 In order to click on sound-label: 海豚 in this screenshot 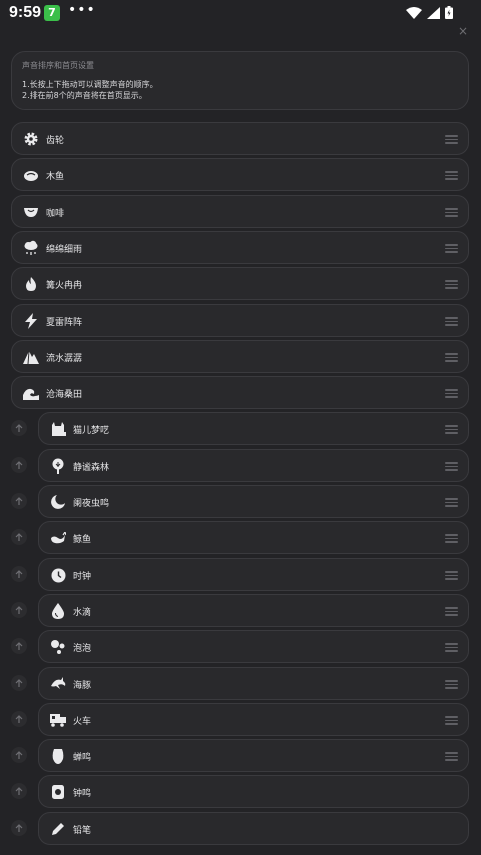, I will do `click(82, 686)`.